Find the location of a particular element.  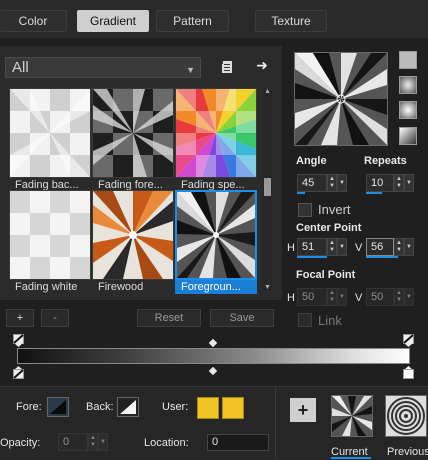

back-swatch is located at coordinates (128, 407).